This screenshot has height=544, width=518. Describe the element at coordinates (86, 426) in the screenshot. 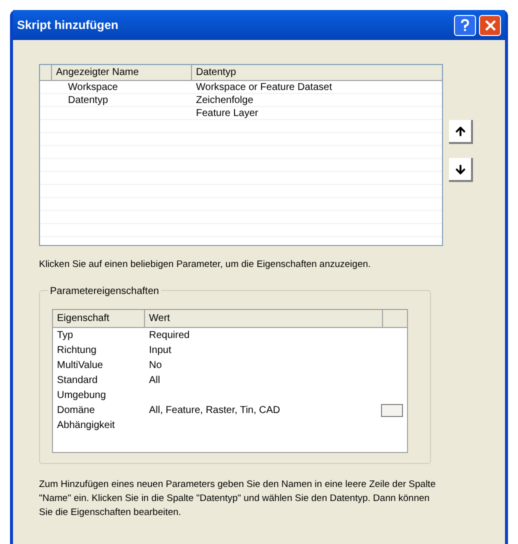

I see `property-name: Abhängigkeit` at that location.